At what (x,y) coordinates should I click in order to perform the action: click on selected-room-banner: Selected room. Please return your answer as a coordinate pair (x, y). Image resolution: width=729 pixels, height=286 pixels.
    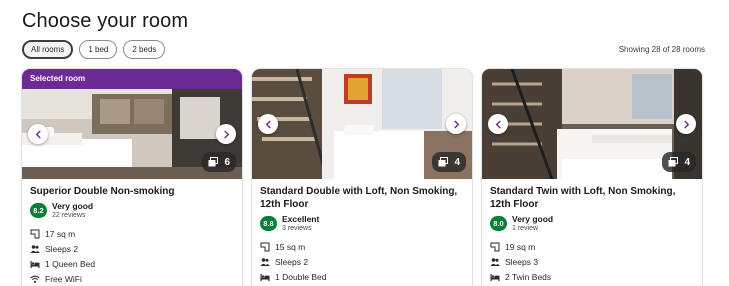
    Looking at the image, I should click on (132, 79).